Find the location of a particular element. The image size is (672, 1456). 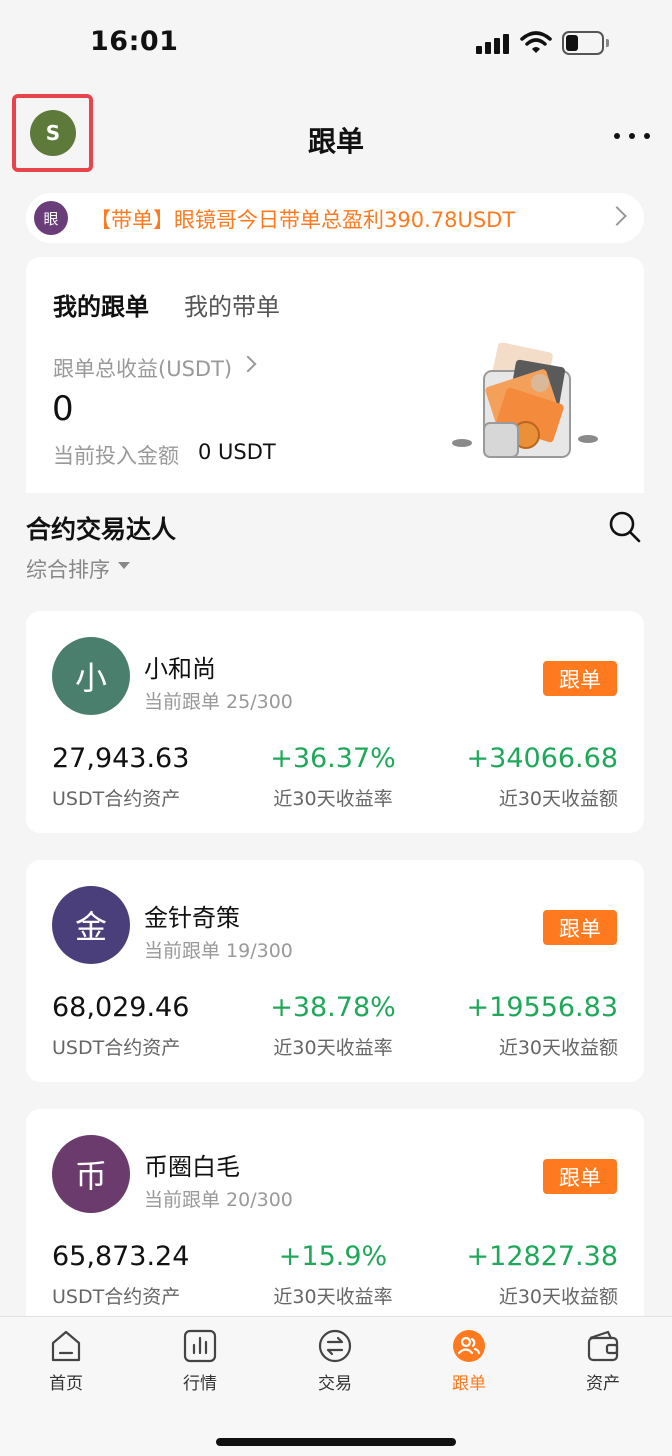

battery-icon is located at coordinates (585, 43).